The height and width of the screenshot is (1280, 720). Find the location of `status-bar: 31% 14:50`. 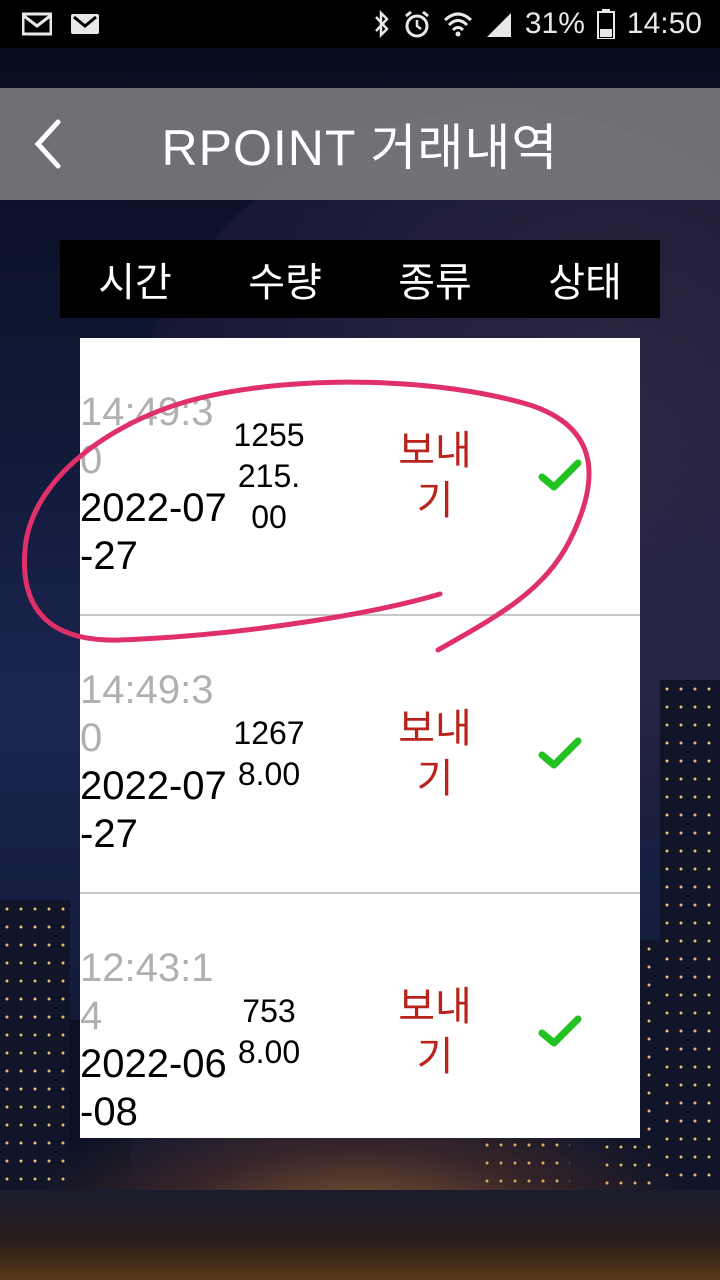

status-bar: 31% 14:50 is located at coordinates (360, 24).